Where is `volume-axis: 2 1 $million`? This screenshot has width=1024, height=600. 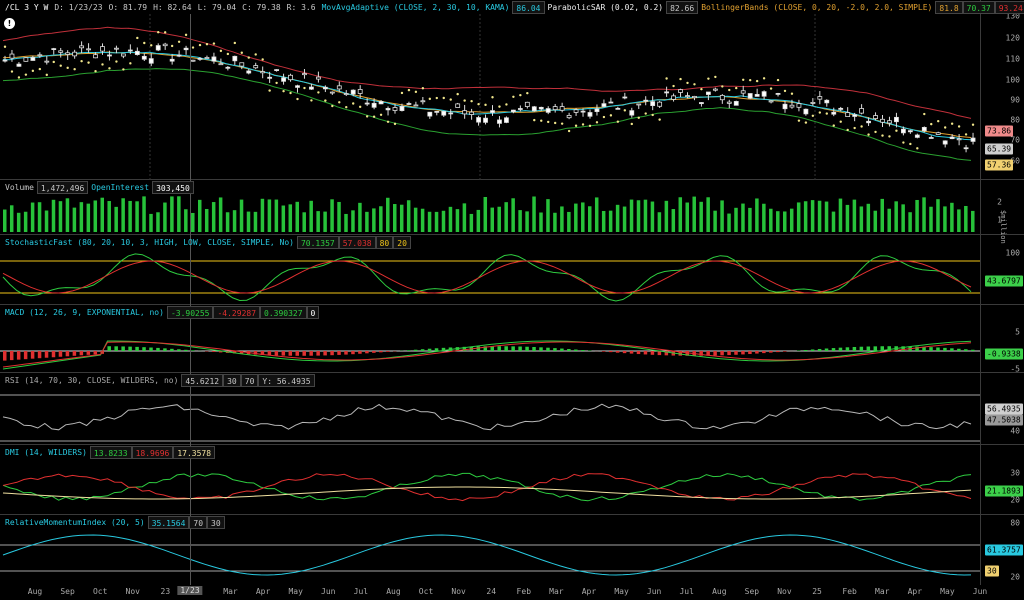 volume-axis: 2 1 $million is located at coordinates (1002, 212).